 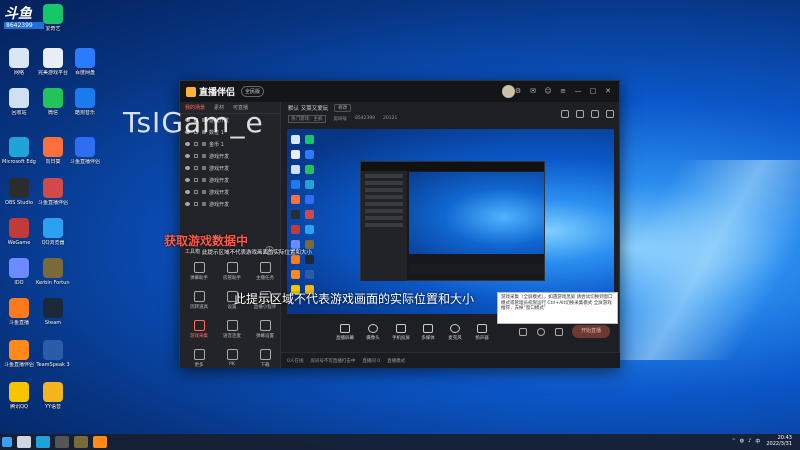 What do you see at coordinates (565, 114) in the screenshot?
I see `gift-icon` at bounding box center [565, 114].